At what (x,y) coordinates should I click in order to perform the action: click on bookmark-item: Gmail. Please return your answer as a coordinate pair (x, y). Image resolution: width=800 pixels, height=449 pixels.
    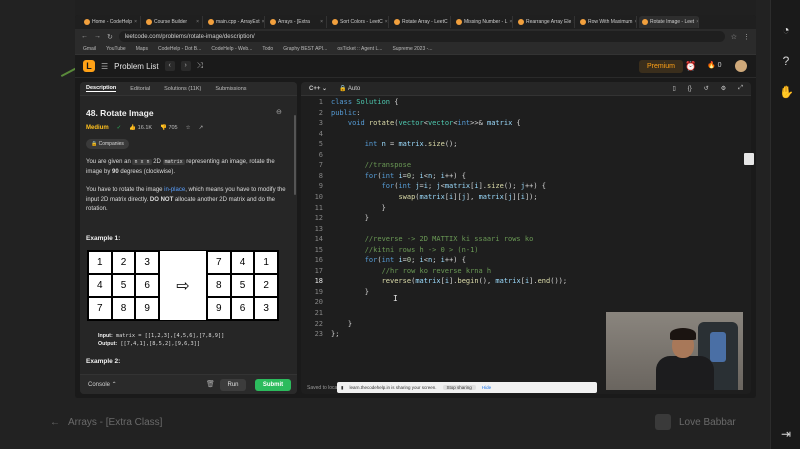
    Looking at the image, I should click on (89, 49).